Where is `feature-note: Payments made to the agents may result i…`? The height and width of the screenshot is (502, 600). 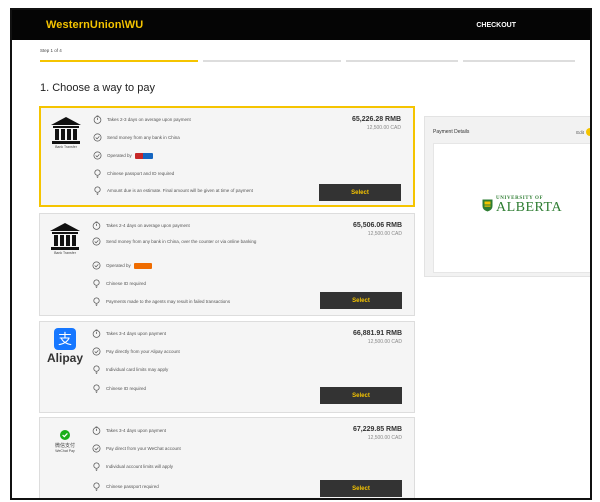
feature-note: Payments made to the agents may result i… is located at coordinates (197, 301).